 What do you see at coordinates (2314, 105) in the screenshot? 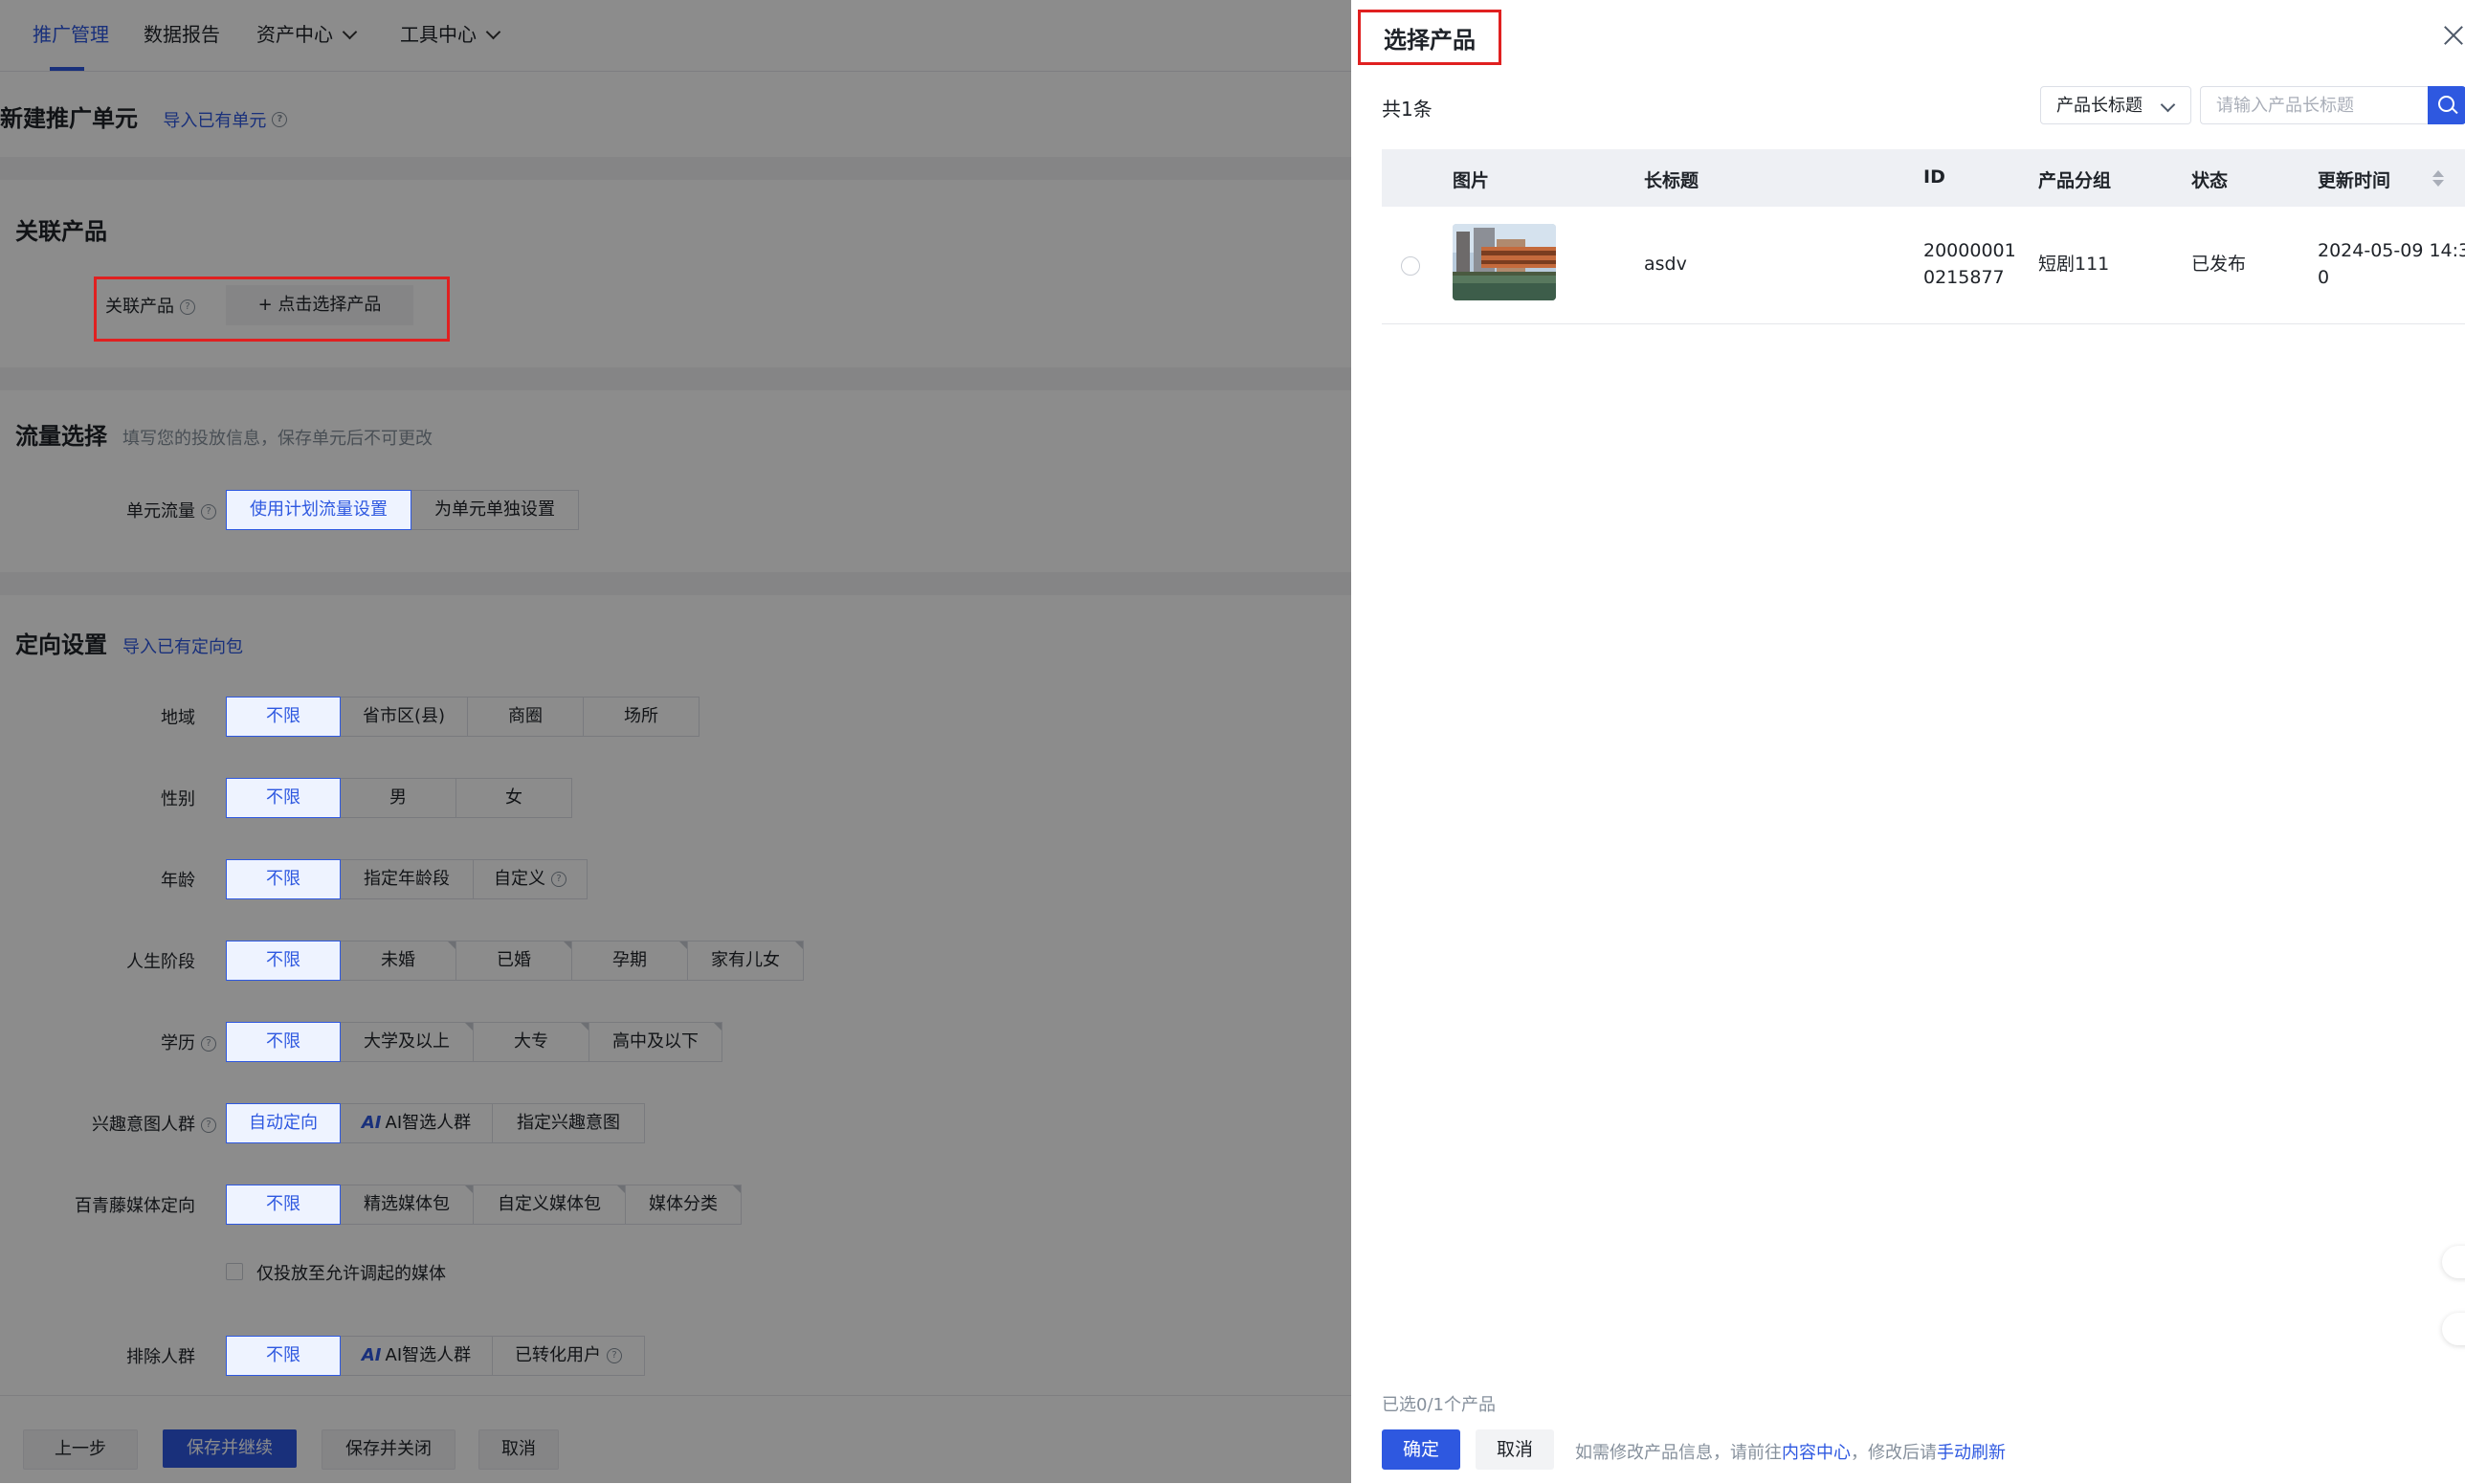
I see `product-search-input` at bounding box center [2314, 105].